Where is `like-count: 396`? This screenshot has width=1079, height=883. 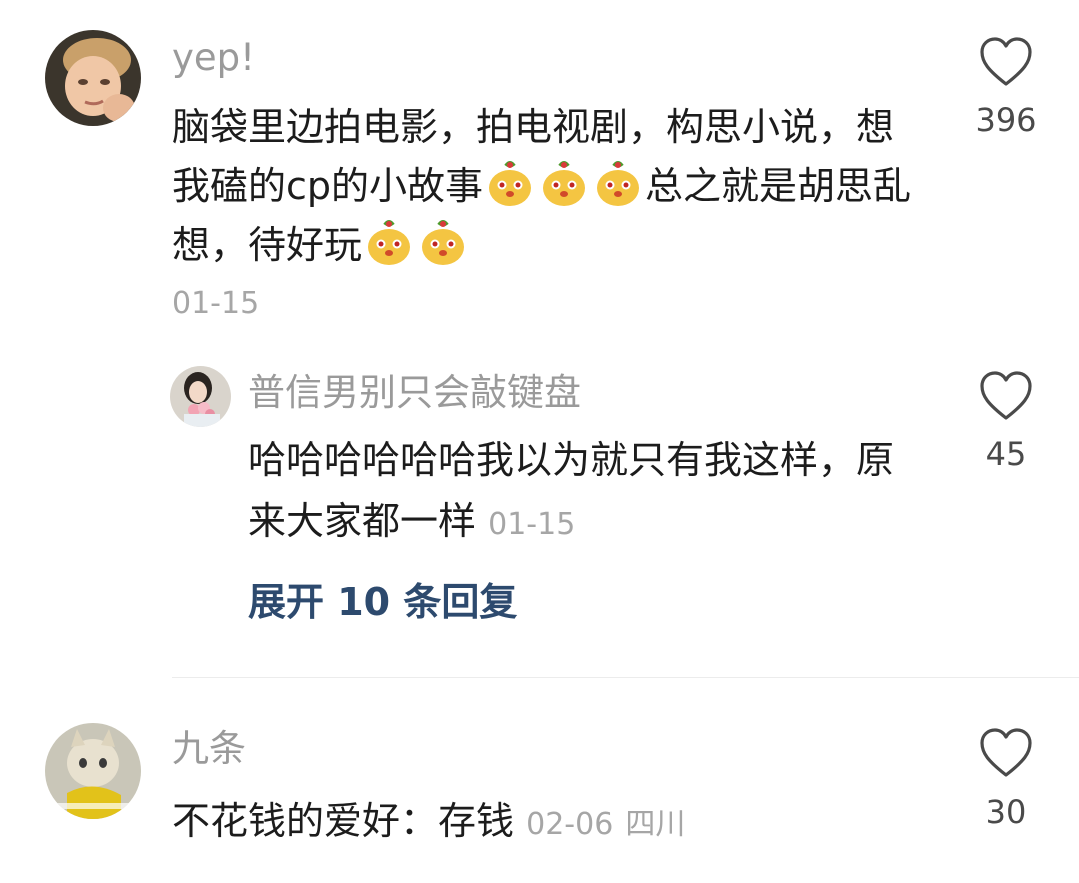
like-count: 396 is located at coordinates (1006, 120).